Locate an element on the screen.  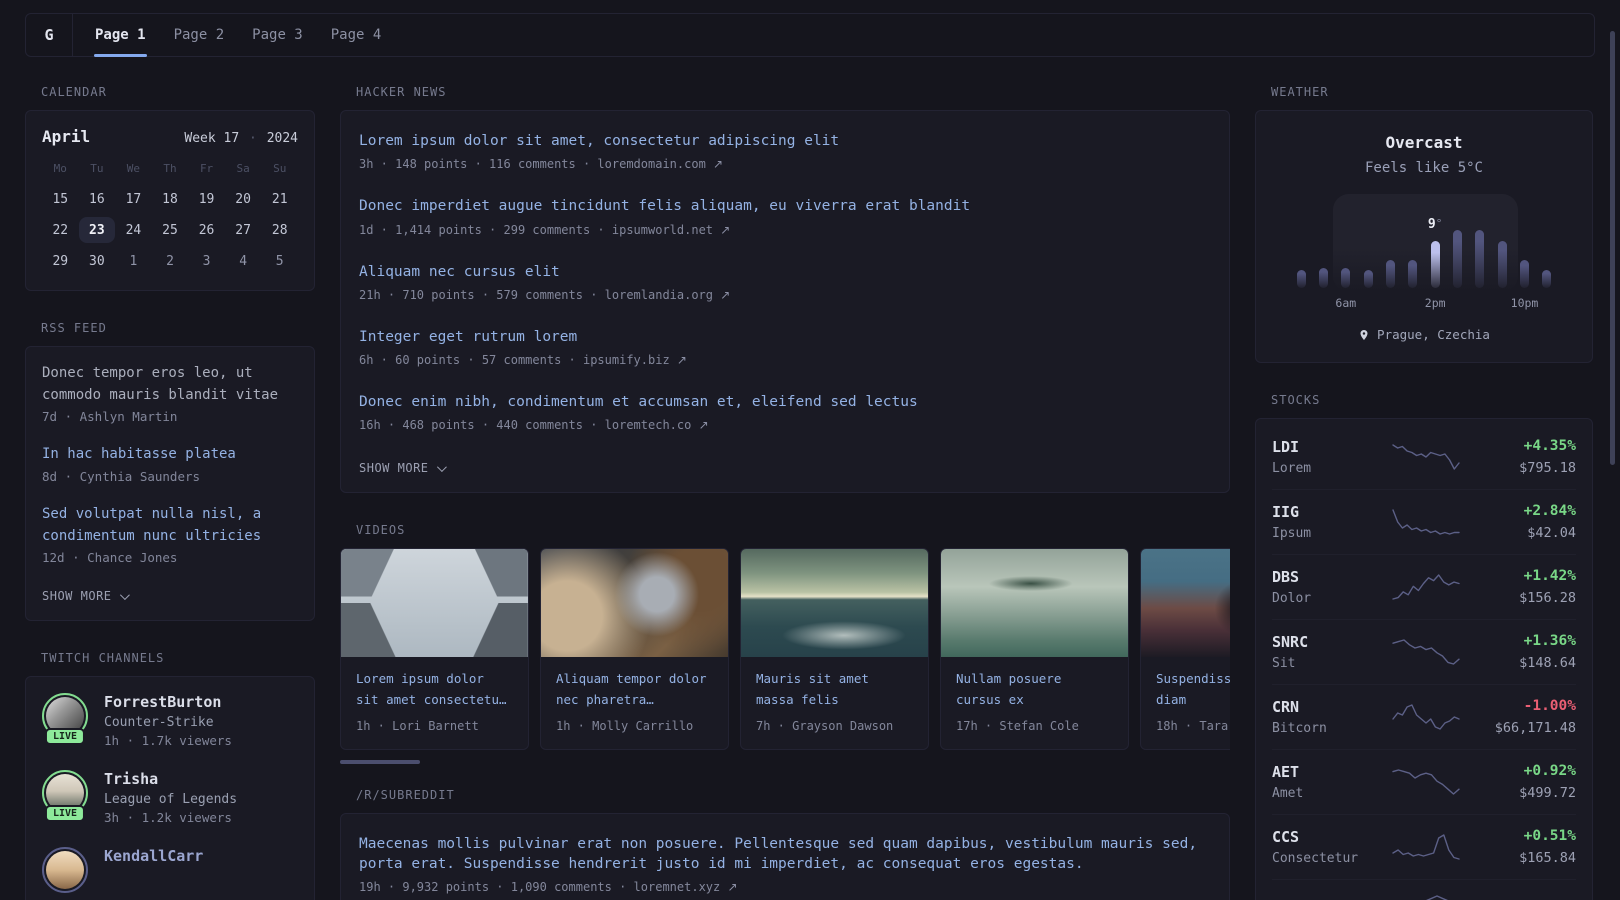
video-meta: 17h · Stefan Cole is located at coordinates (1017, 725).